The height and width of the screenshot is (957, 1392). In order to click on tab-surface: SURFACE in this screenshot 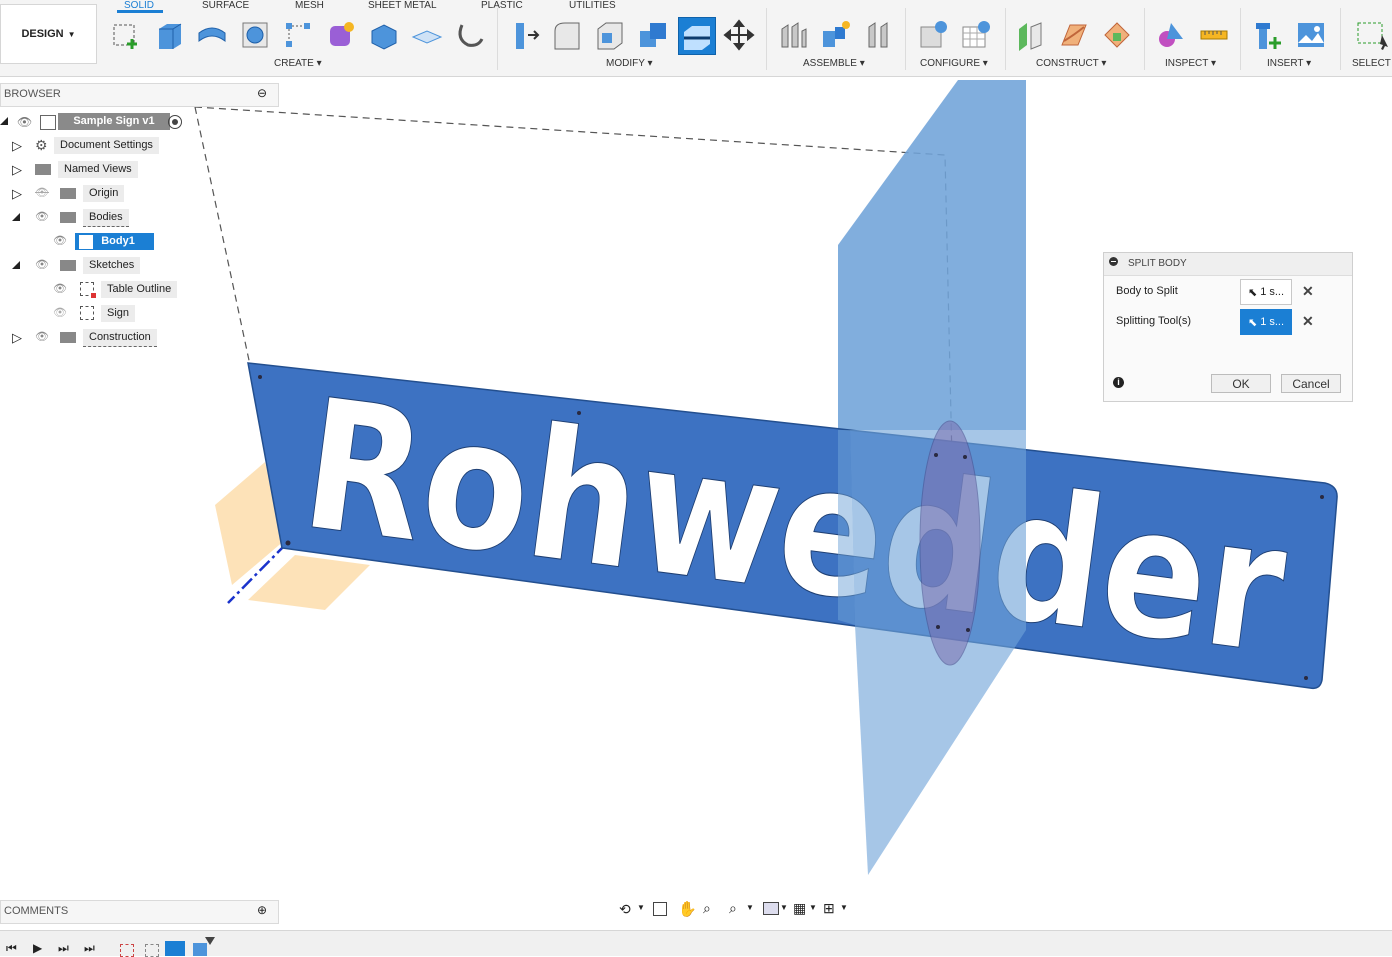, I will do `click(225, 6)`.